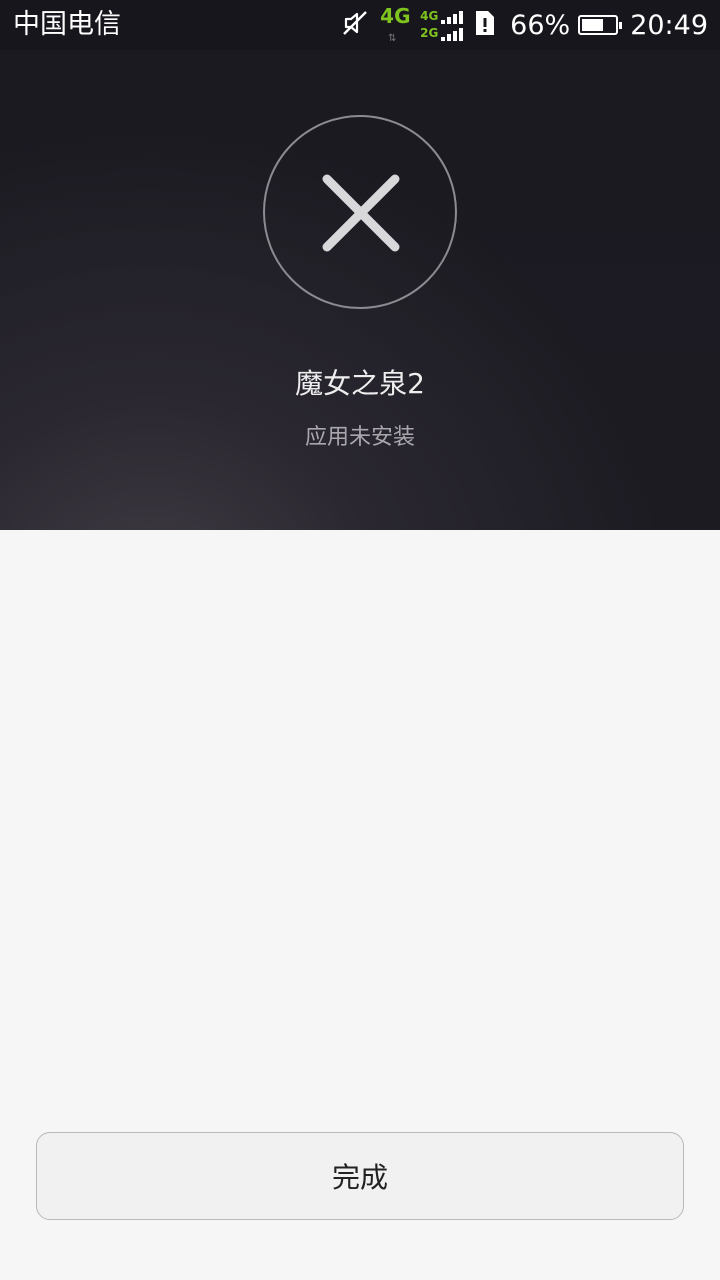  I want to click on sim1-signal-bars, so click(452, 17).